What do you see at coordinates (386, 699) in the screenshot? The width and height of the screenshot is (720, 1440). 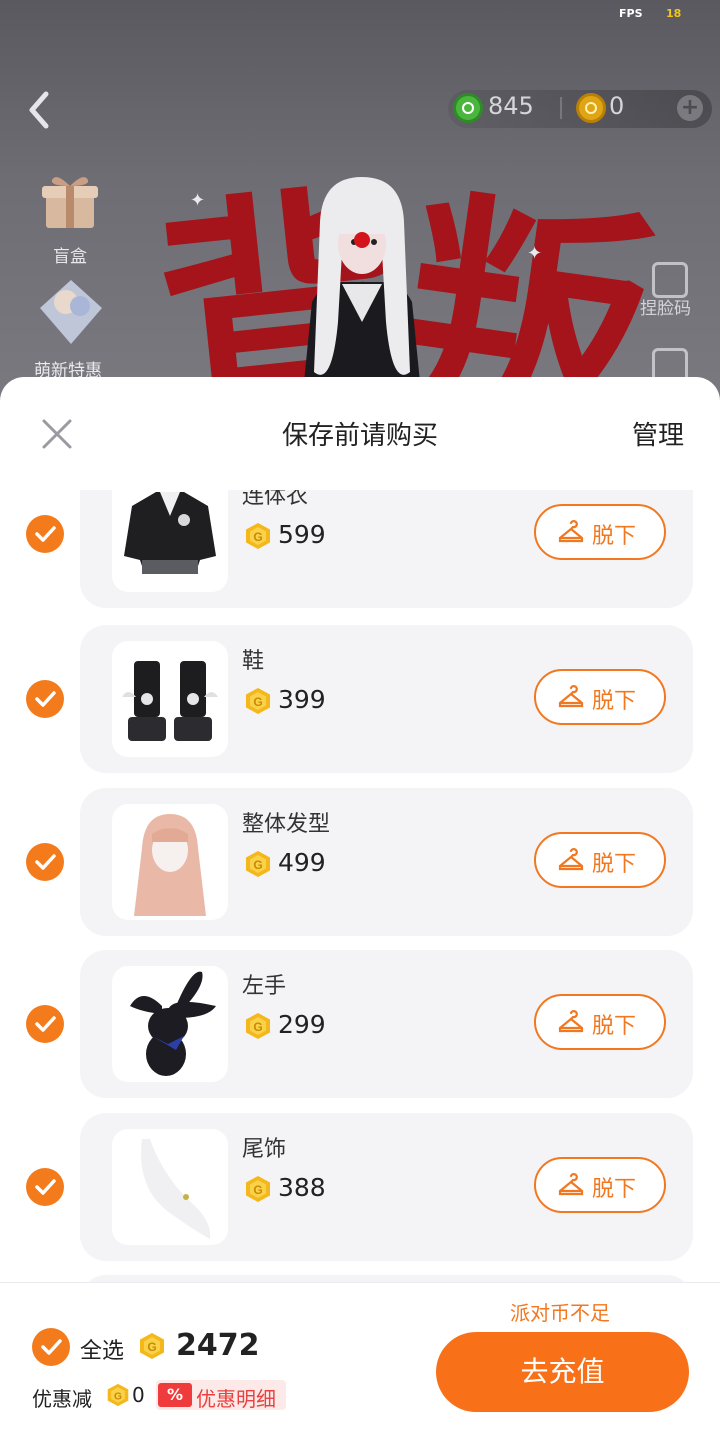 I see `item-card: 鞋 G 399 脱下` at bounding box center [386, 699].